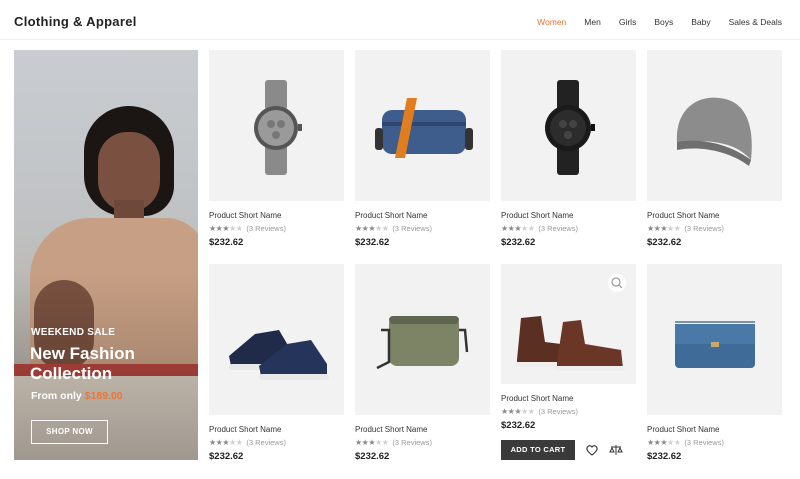 The width and height of the screenshot is (800, 479). I want to click on banner-price-line: From only $189.00, so click(77, 396).